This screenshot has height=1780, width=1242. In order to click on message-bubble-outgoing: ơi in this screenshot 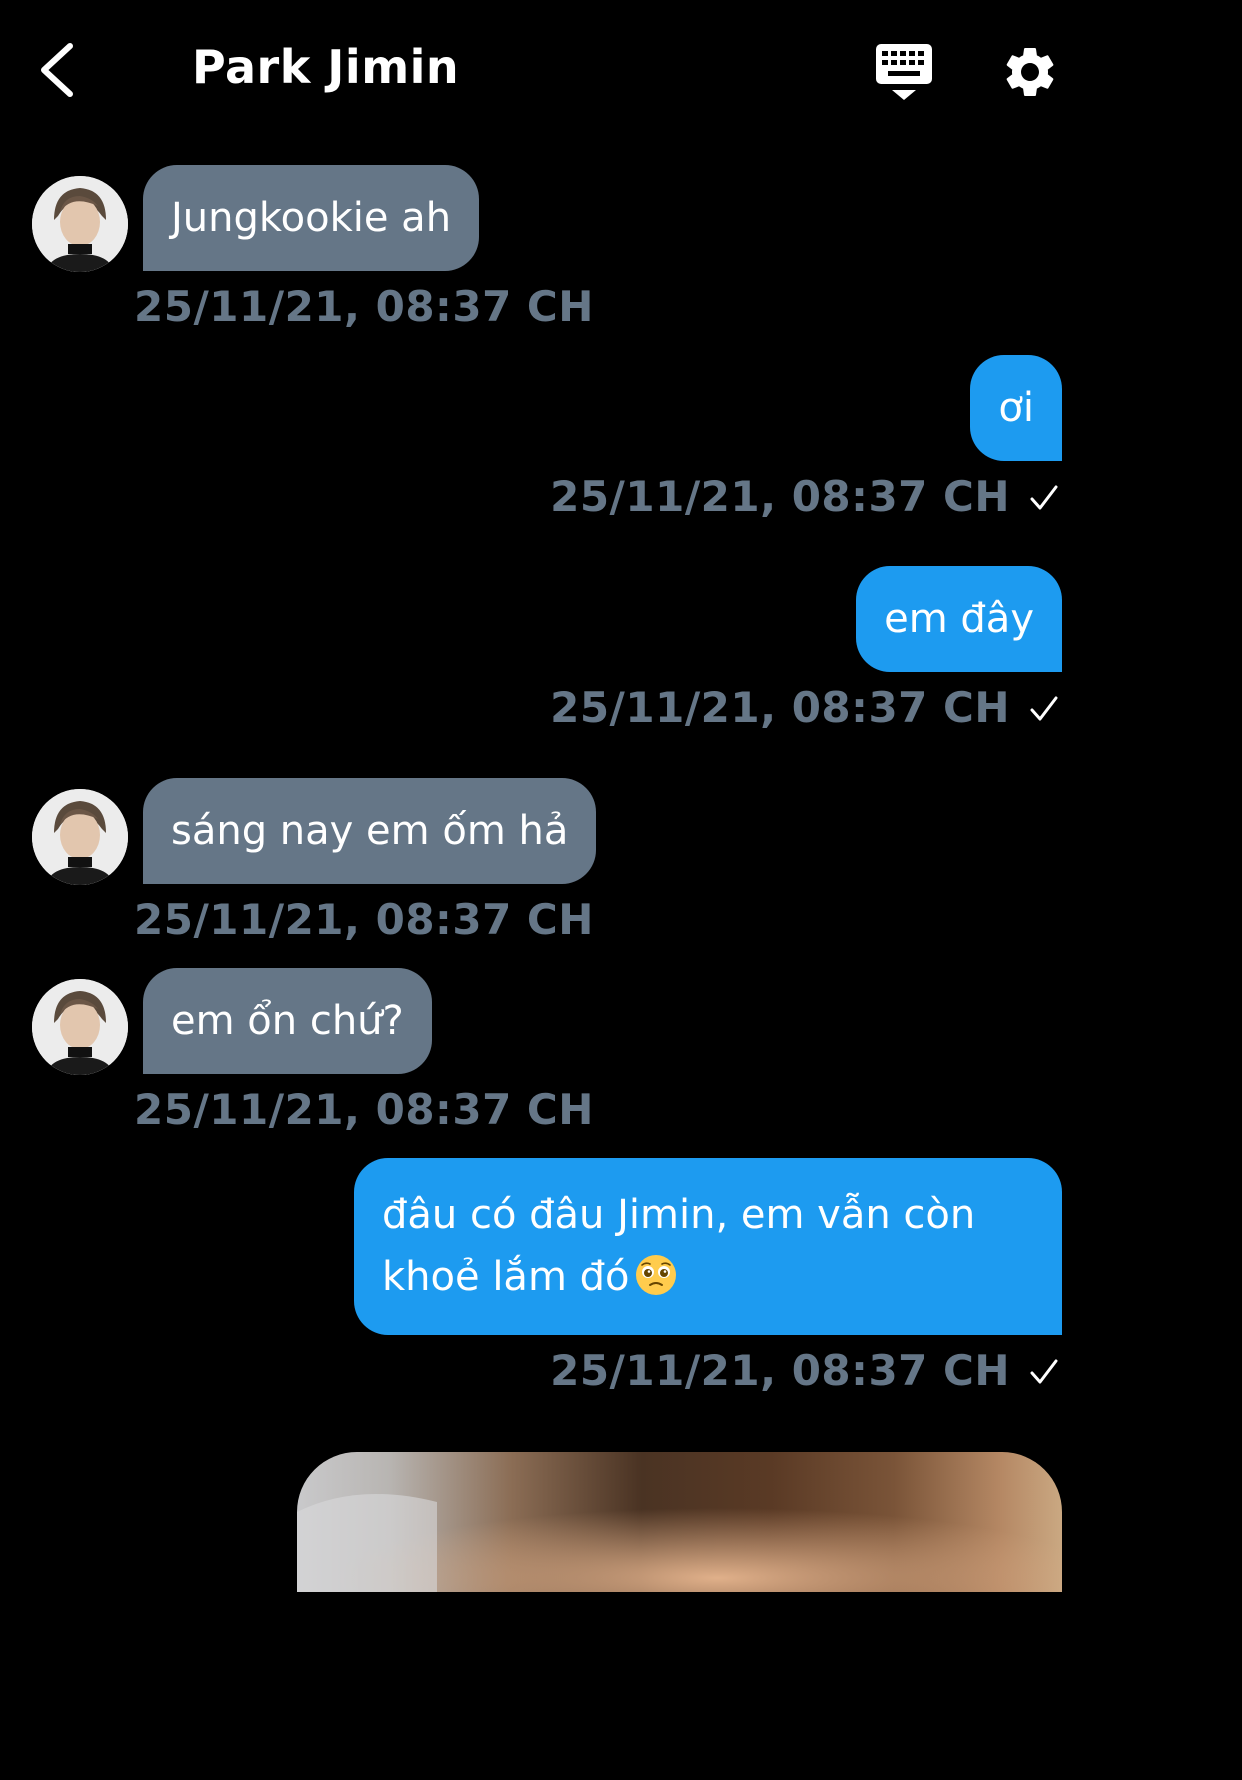, I will do `click(1016, 408)`.